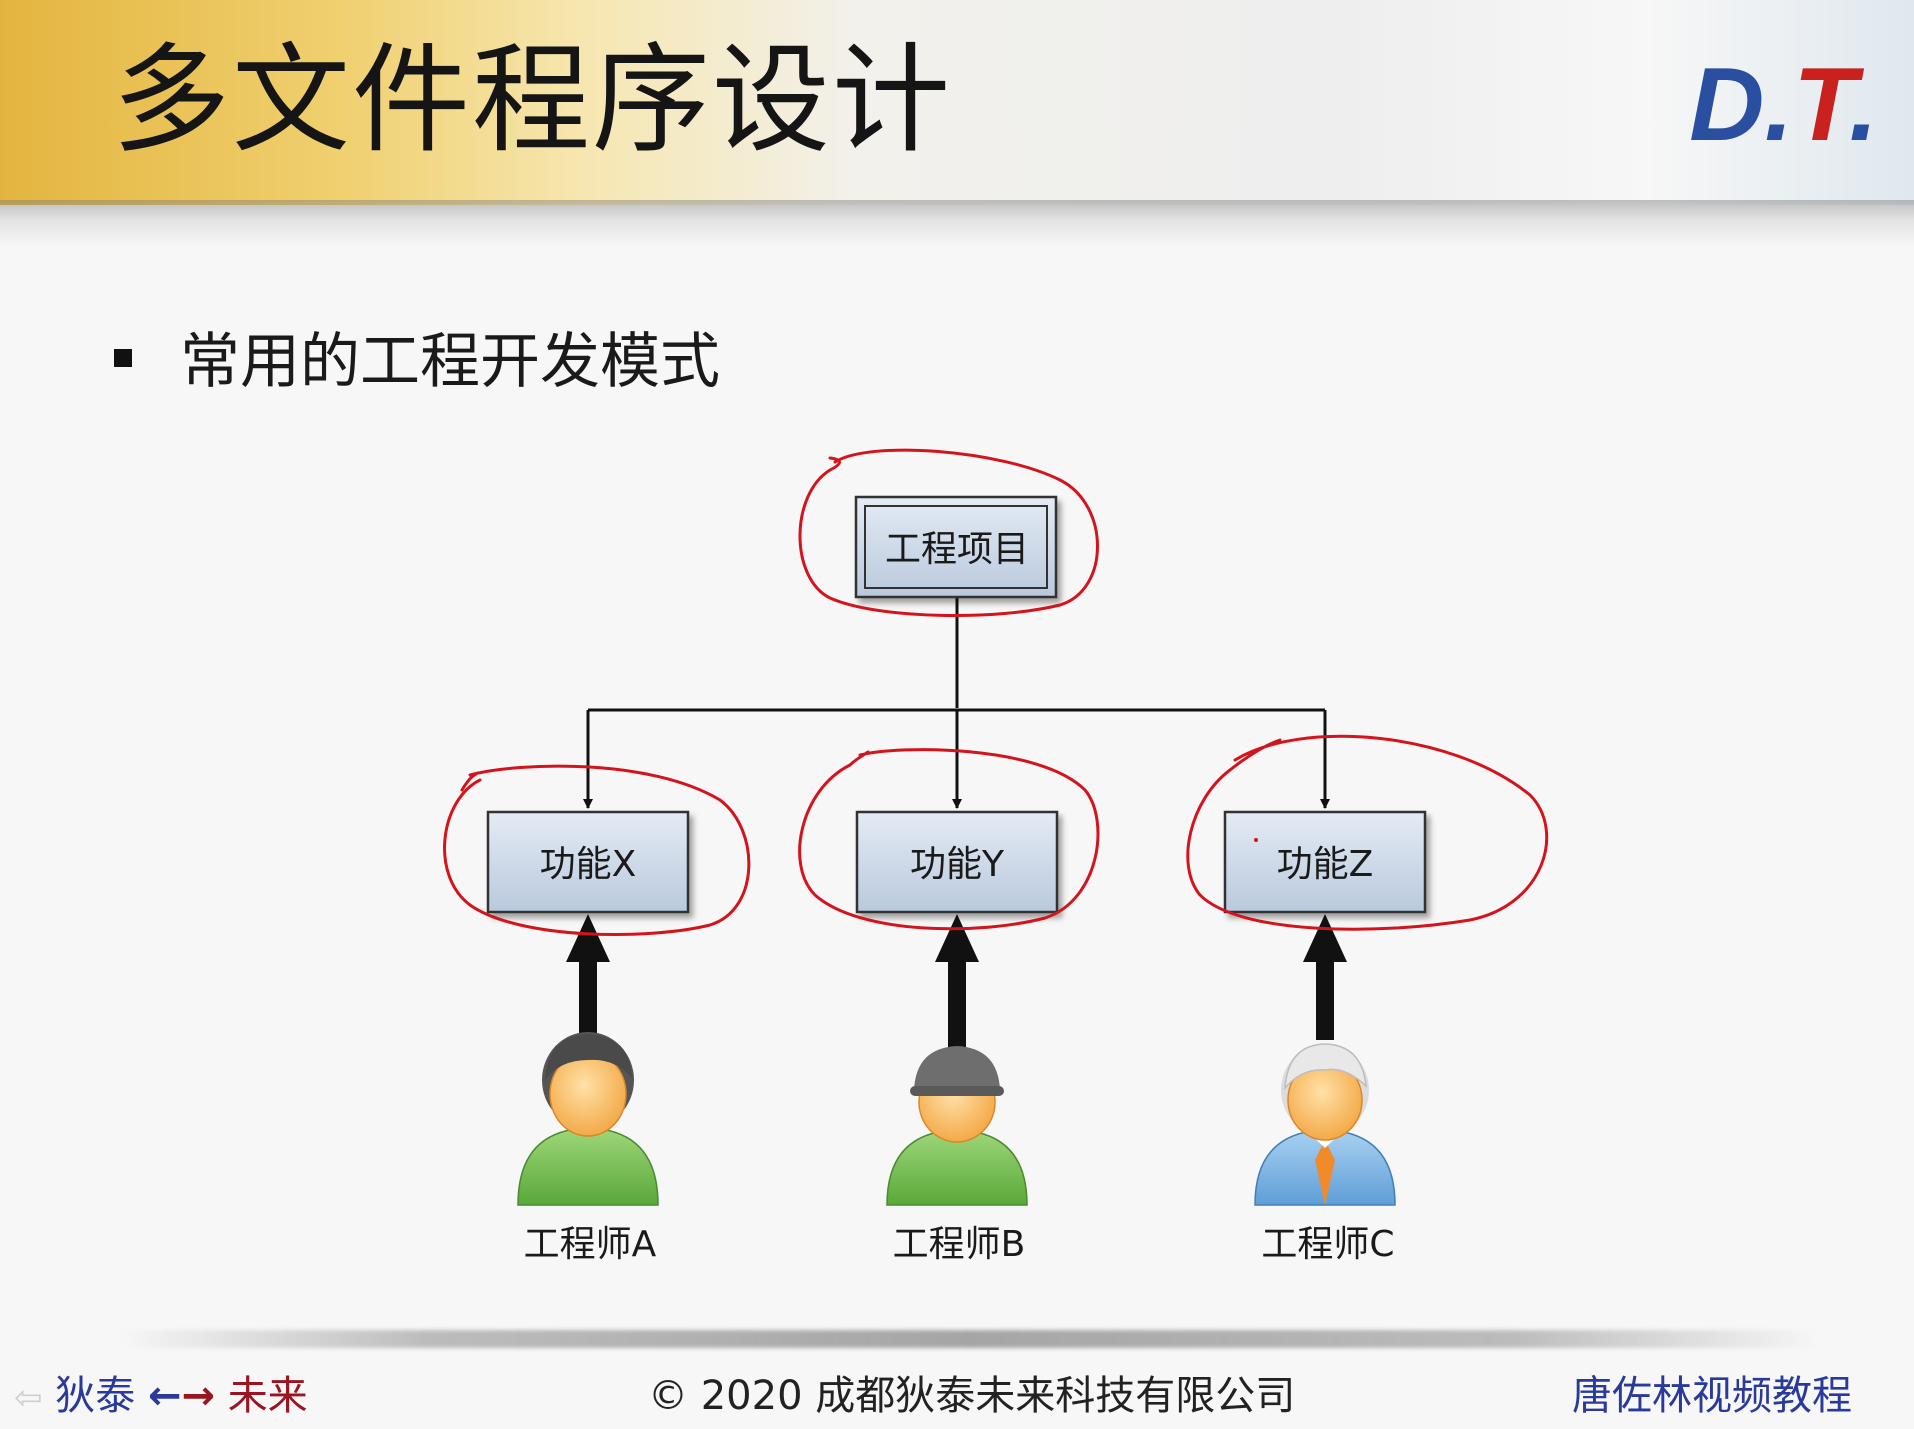 Image resolution: width=1914 pixels, height=1429 pixels. I want to click on footer-arrow-right: →, so click(198, 1396).